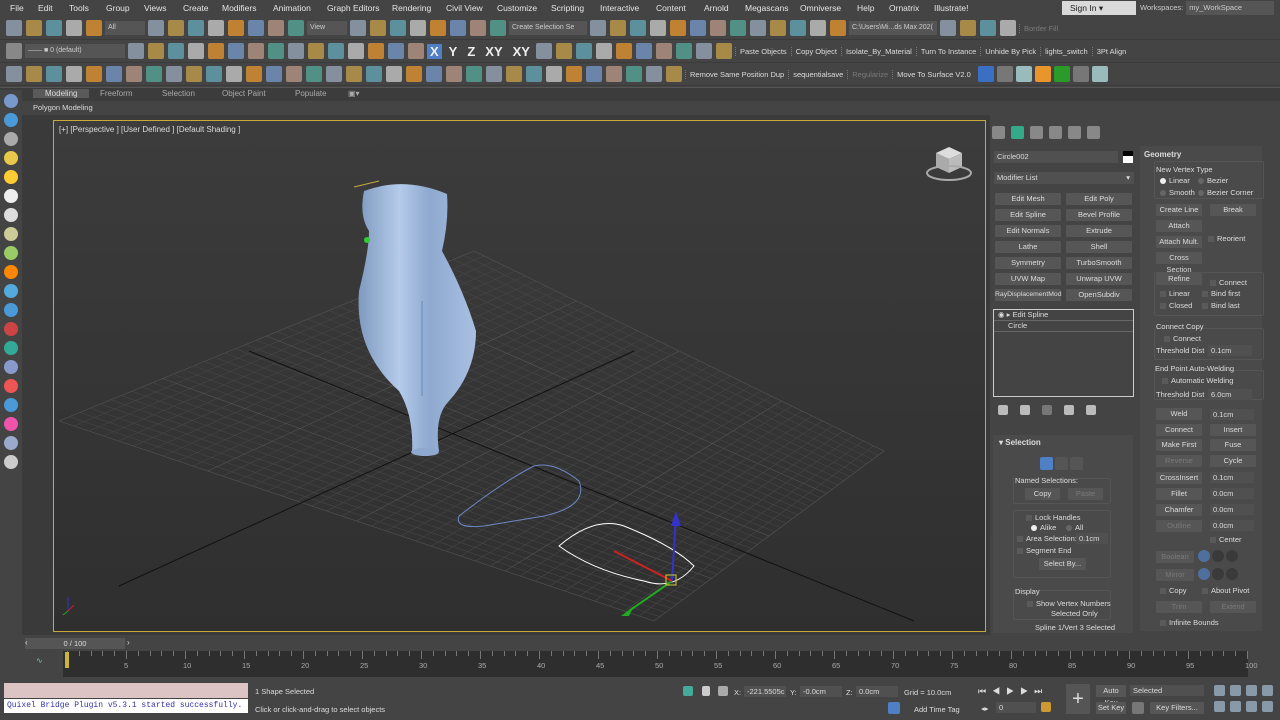 This screenshot has height=720, width=1280. Describe the element at coordinates (1179, 510) in the screenshot. I see `chamfer-button: Chamfer` at that location.